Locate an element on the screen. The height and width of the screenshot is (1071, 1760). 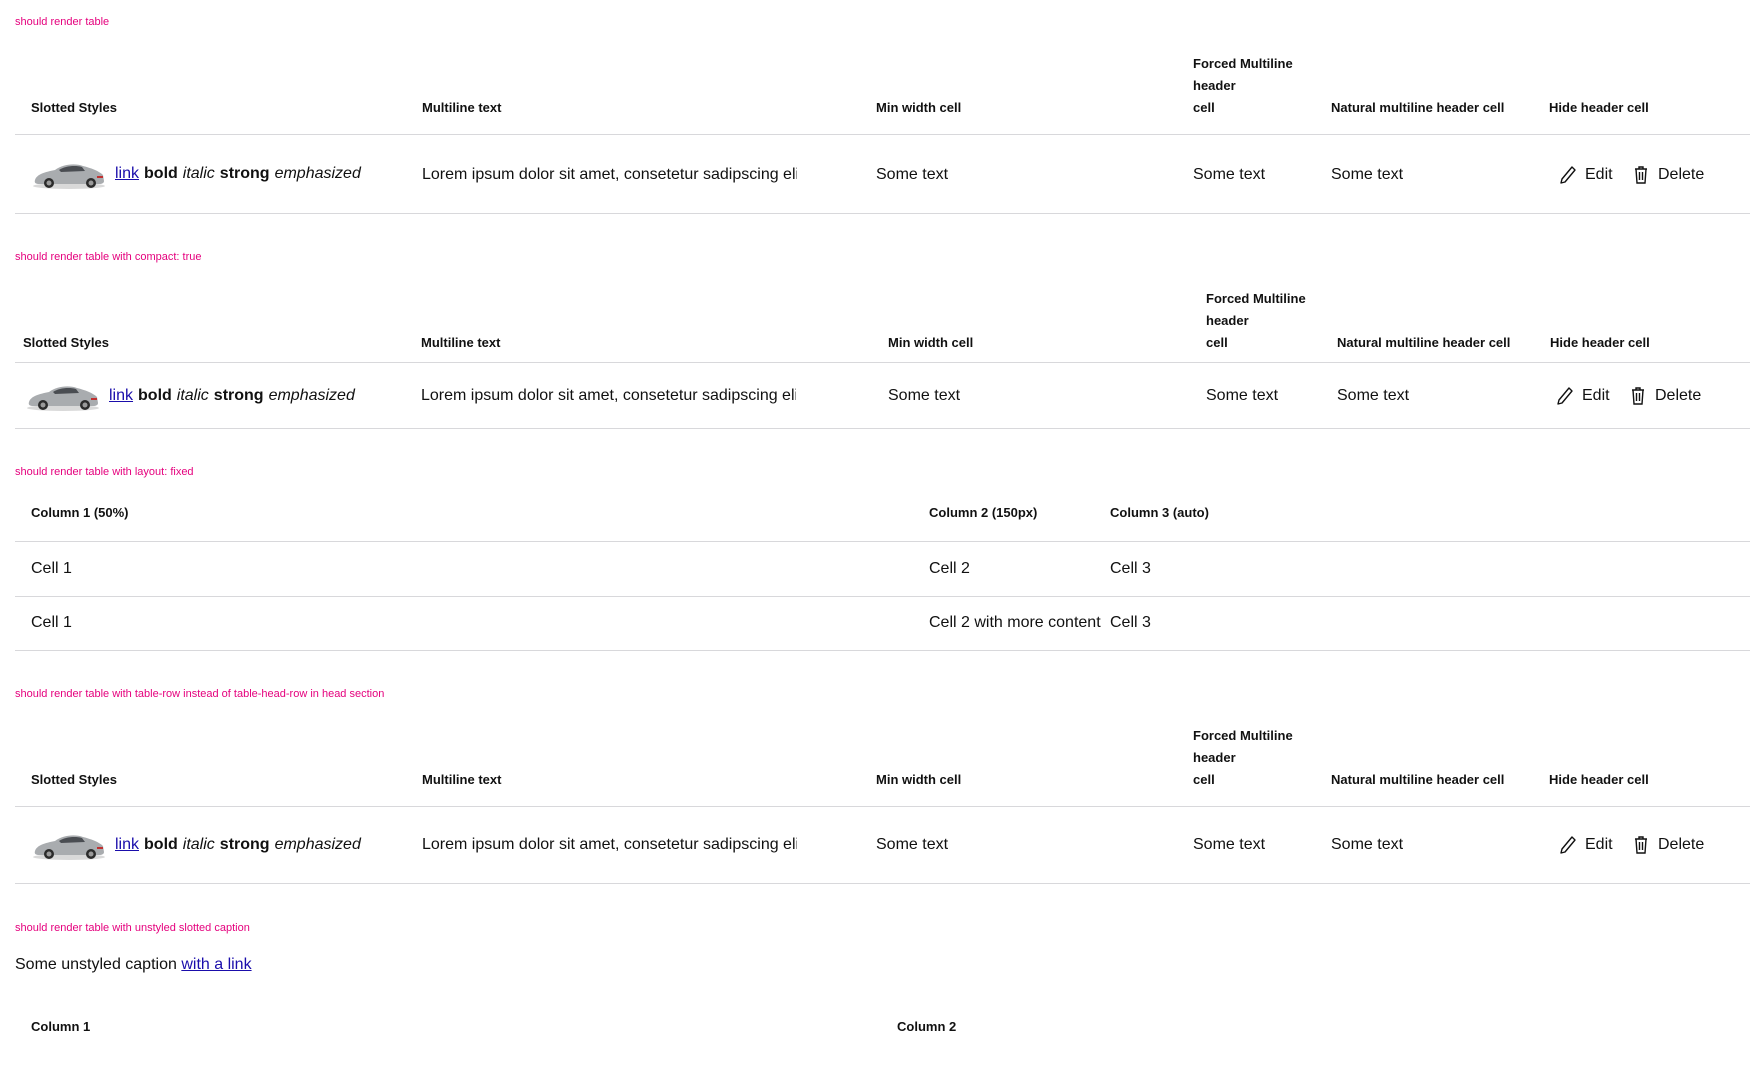
table-cell: Cell 2 with more content is located at coordinates (1015, 622).